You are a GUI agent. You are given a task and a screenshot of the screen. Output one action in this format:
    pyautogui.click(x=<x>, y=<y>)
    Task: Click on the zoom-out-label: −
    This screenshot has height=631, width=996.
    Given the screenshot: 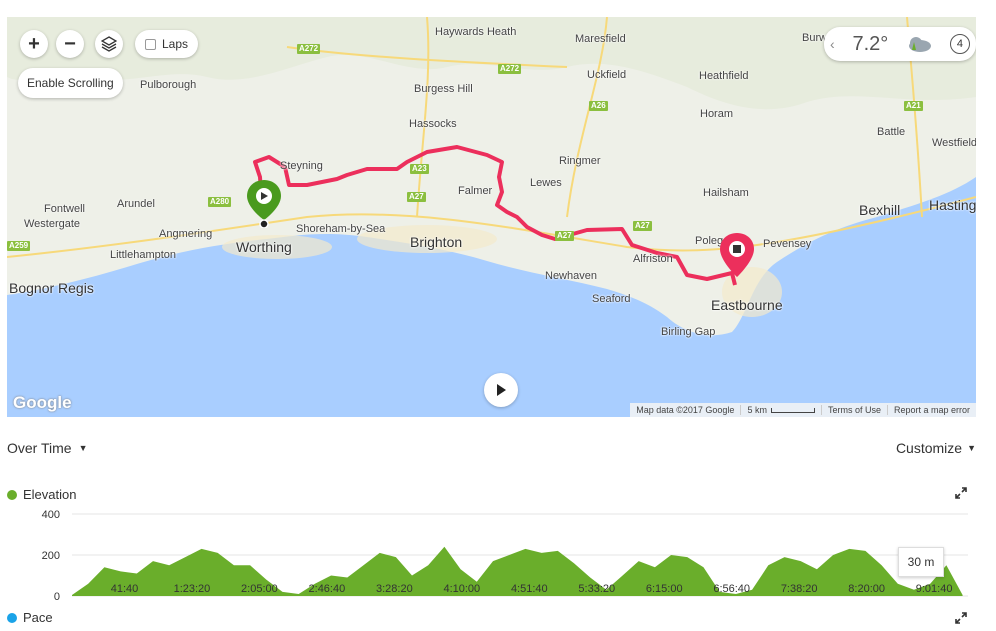 What is the action you would take?
    pyautogui.click(x=70, y=43)
    